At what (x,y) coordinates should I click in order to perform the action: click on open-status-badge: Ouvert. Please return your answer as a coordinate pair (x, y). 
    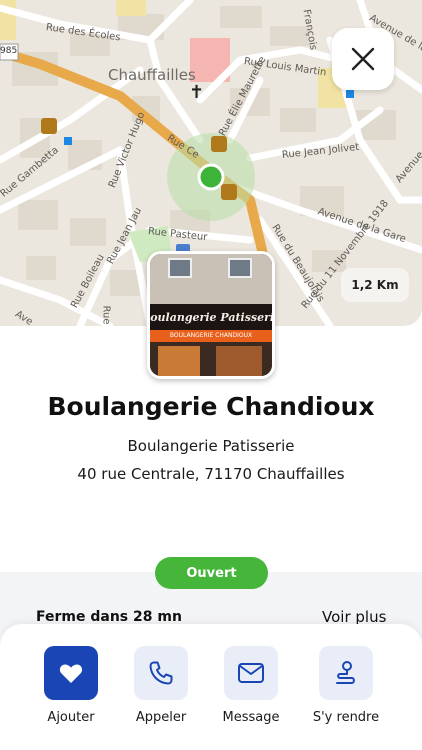
    Looking at the image, I should click on (211, 573).